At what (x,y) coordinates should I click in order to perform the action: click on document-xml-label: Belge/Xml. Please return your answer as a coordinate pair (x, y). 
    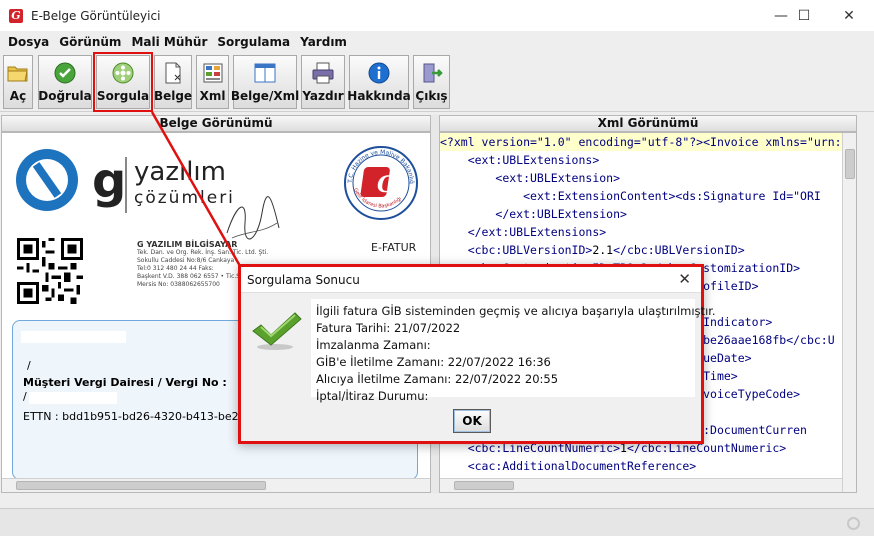
    Looking at the image, I should click on (265, 96).